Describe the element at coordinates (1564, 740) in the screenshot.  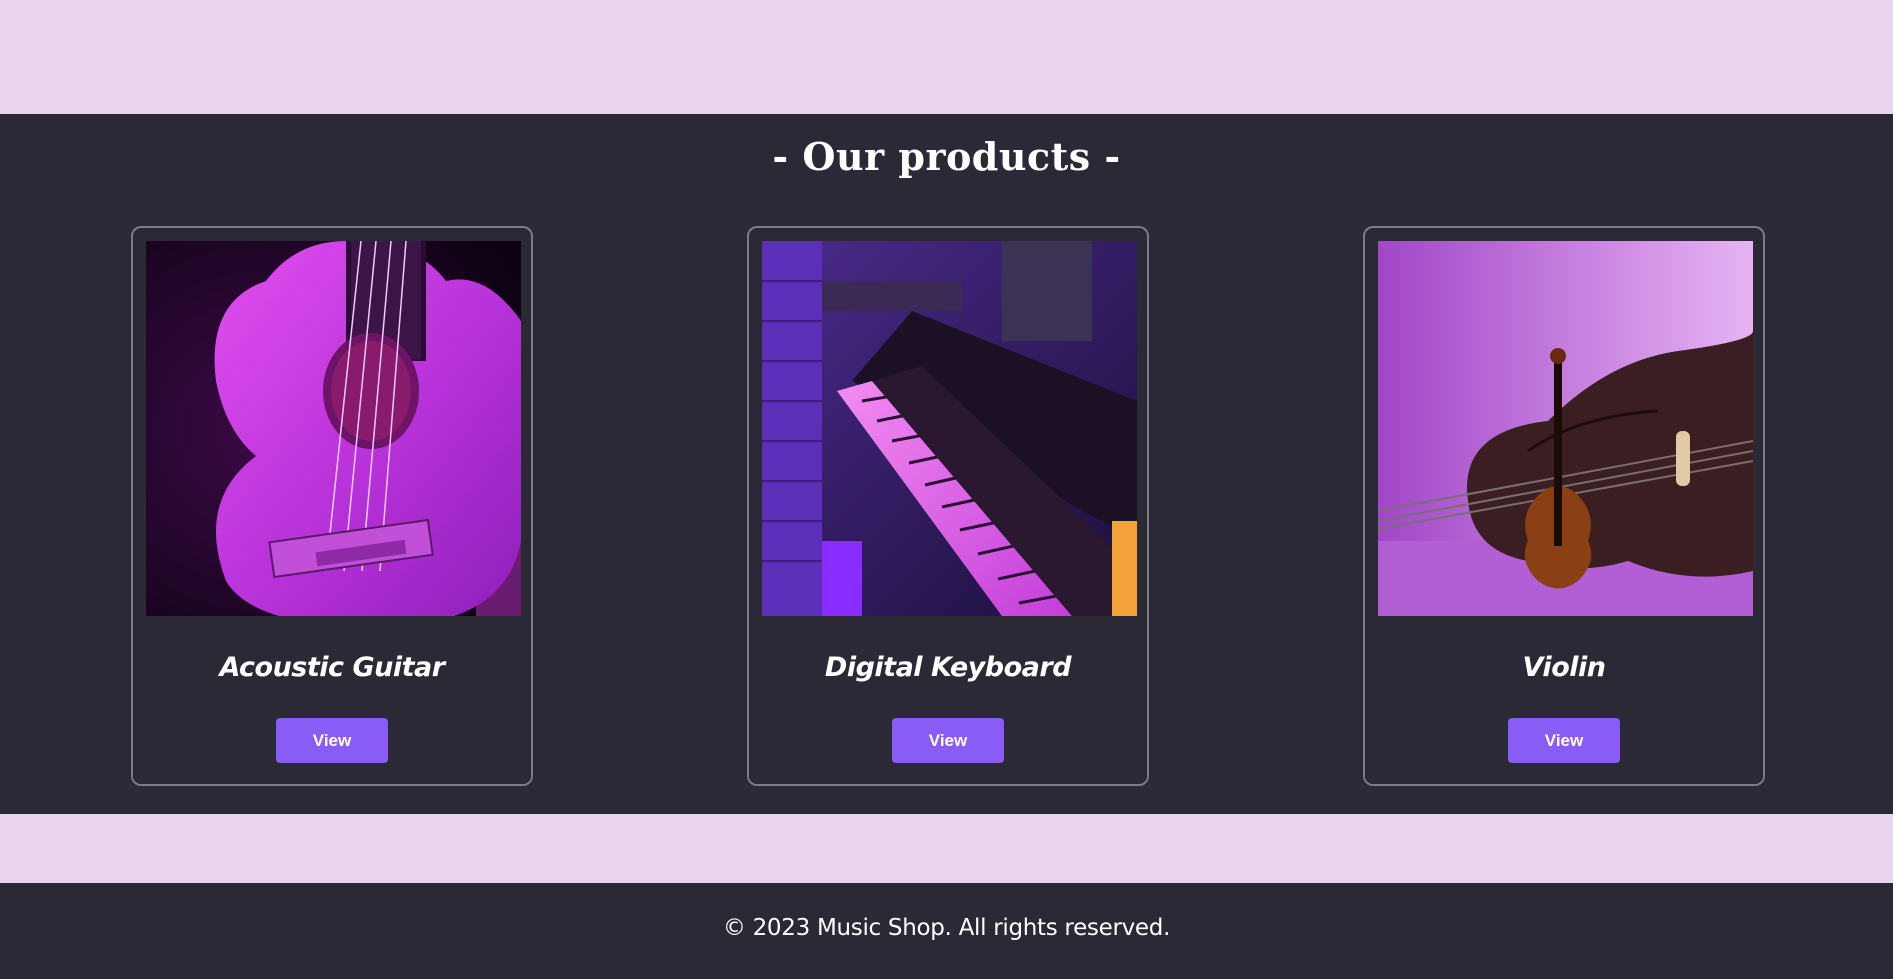
I see `view-violin-button: View` at that location.